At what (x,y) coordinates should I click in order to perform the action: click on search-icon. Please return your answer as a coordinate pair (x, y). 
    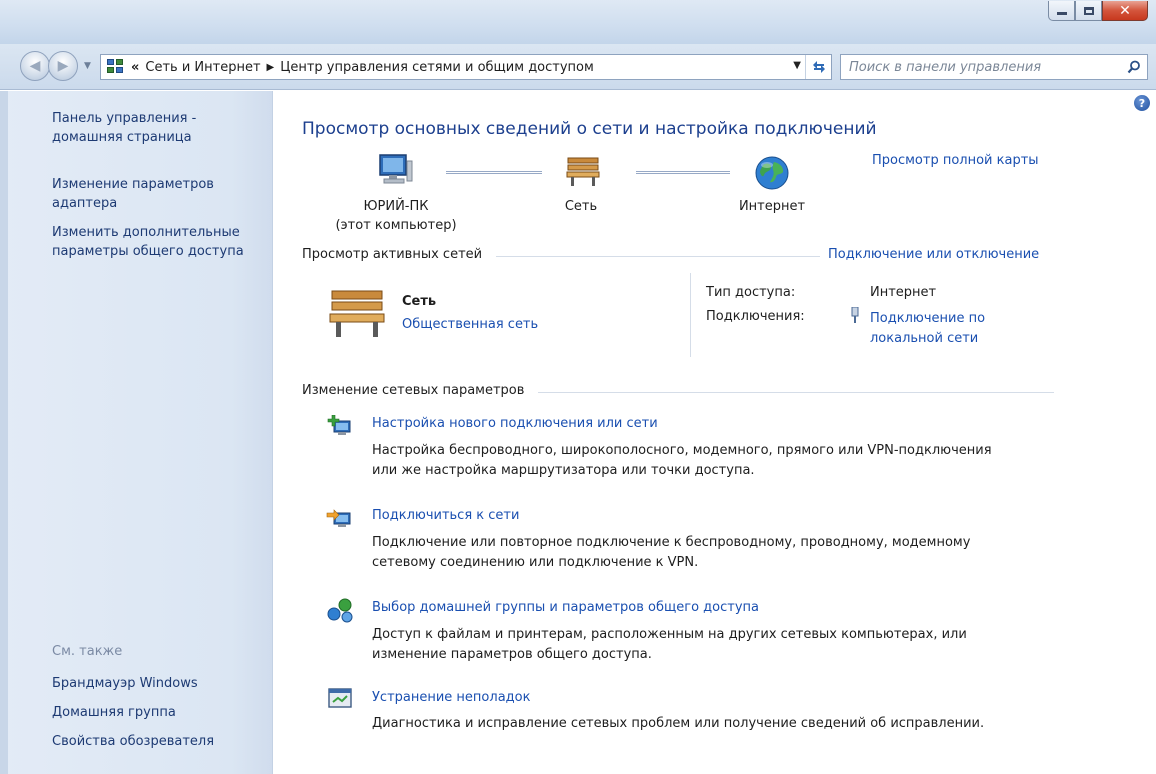
    Looking at the image, I should click on (1133, 67).